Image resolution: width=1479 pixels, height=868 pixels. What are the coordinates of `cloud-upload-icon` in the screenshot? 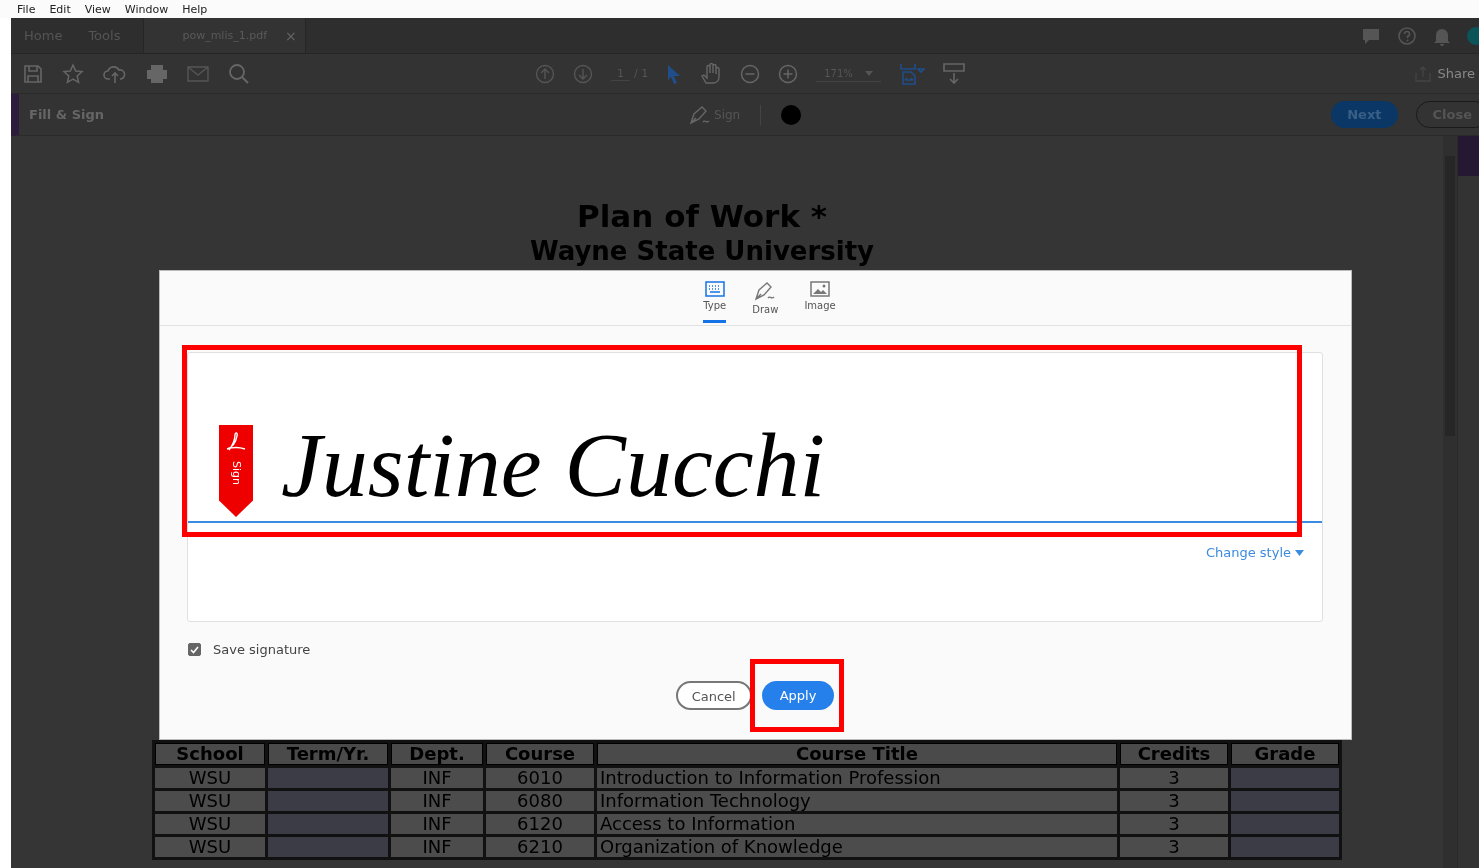 It's located at (115, 73).